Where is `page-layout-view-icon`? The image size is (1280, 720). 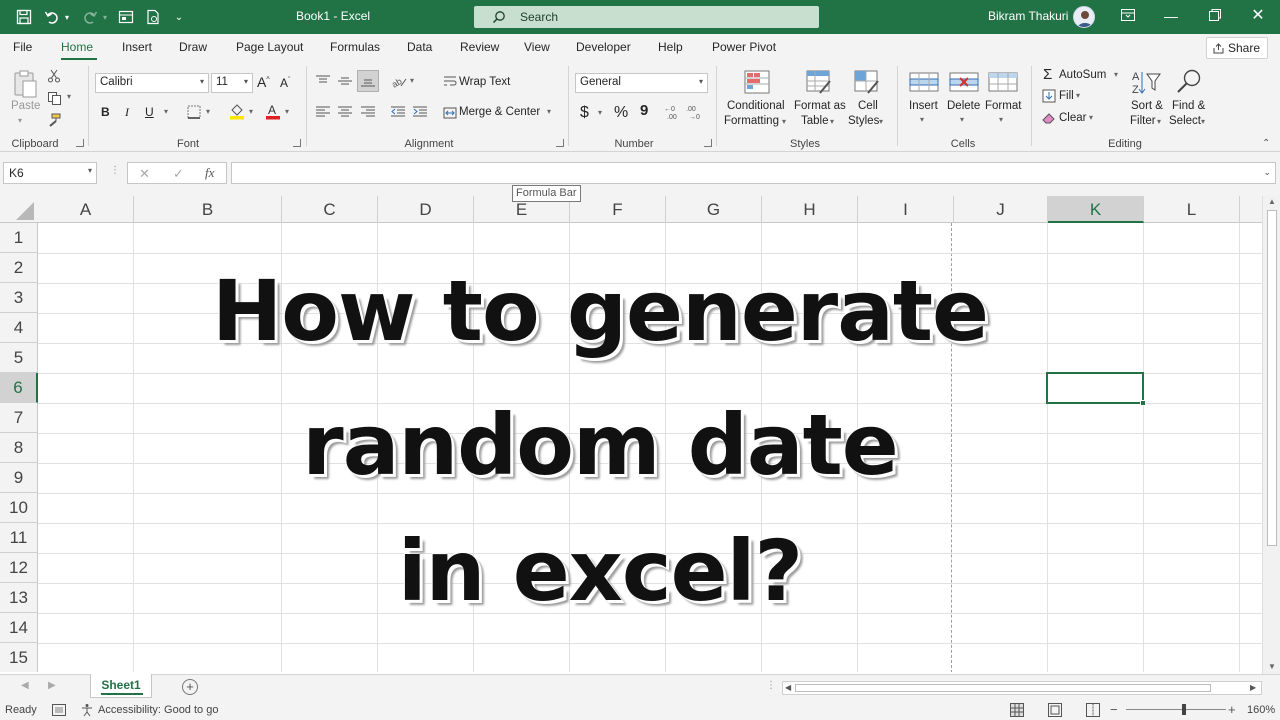
page-layout-view-icon is located at coordinates (1055, 710).